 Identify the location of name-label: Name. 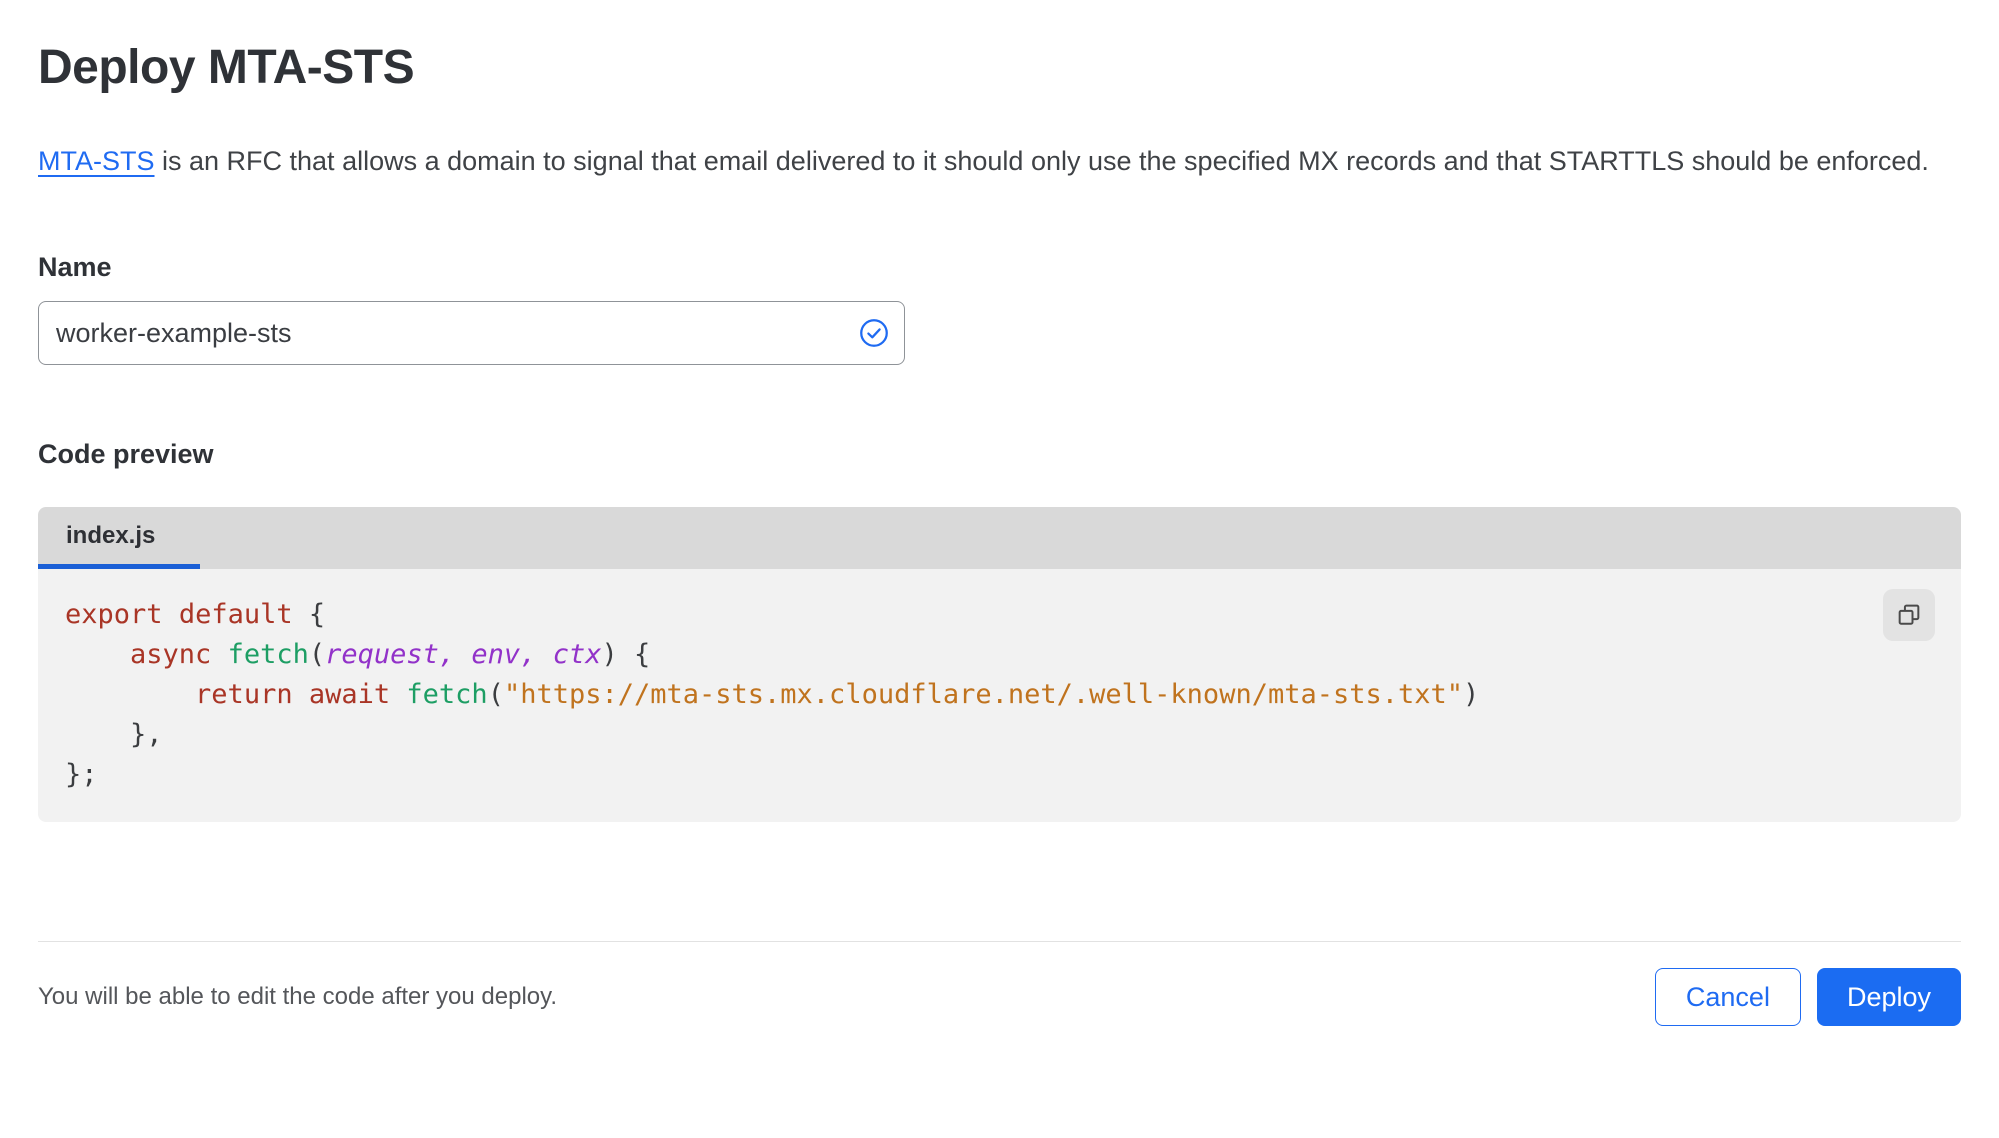
(75, 267).